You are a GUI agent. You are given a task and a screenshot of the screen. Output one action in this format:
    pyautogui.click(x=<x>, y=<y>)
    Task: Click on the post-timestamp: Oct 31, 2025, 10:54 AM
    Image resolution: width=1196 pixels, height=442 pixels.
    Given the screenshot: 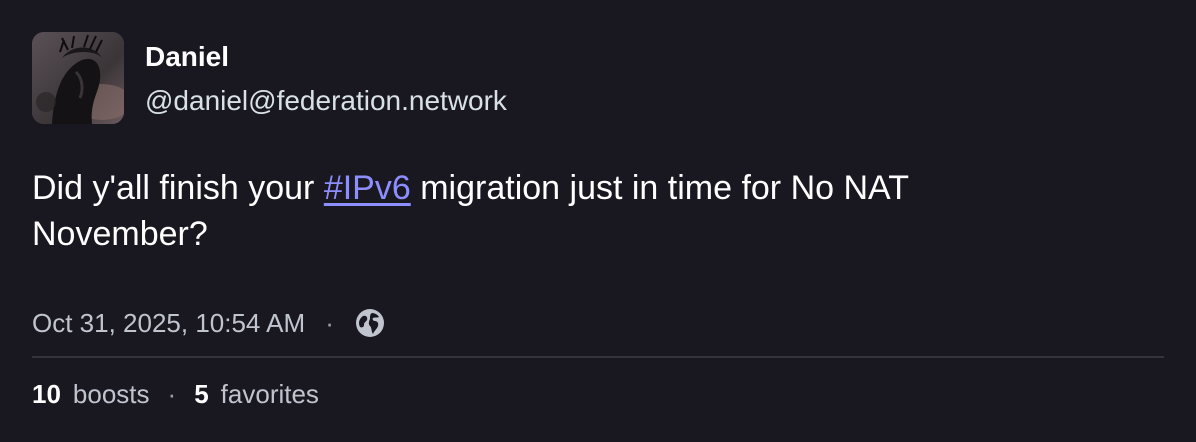 What is the action you would take?
    pyautogui.click(x=168, y=323)
    